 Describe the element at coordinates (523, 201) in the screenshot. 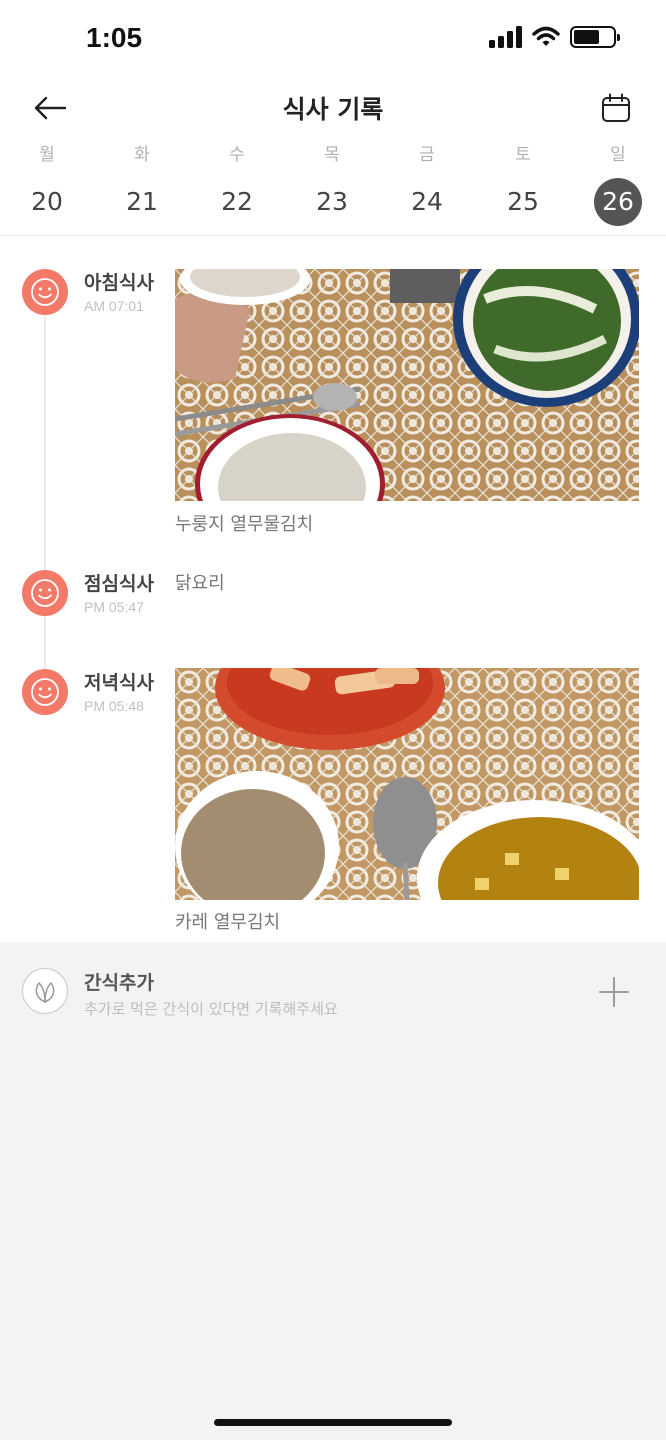

I see `day-number: 25` at that location.